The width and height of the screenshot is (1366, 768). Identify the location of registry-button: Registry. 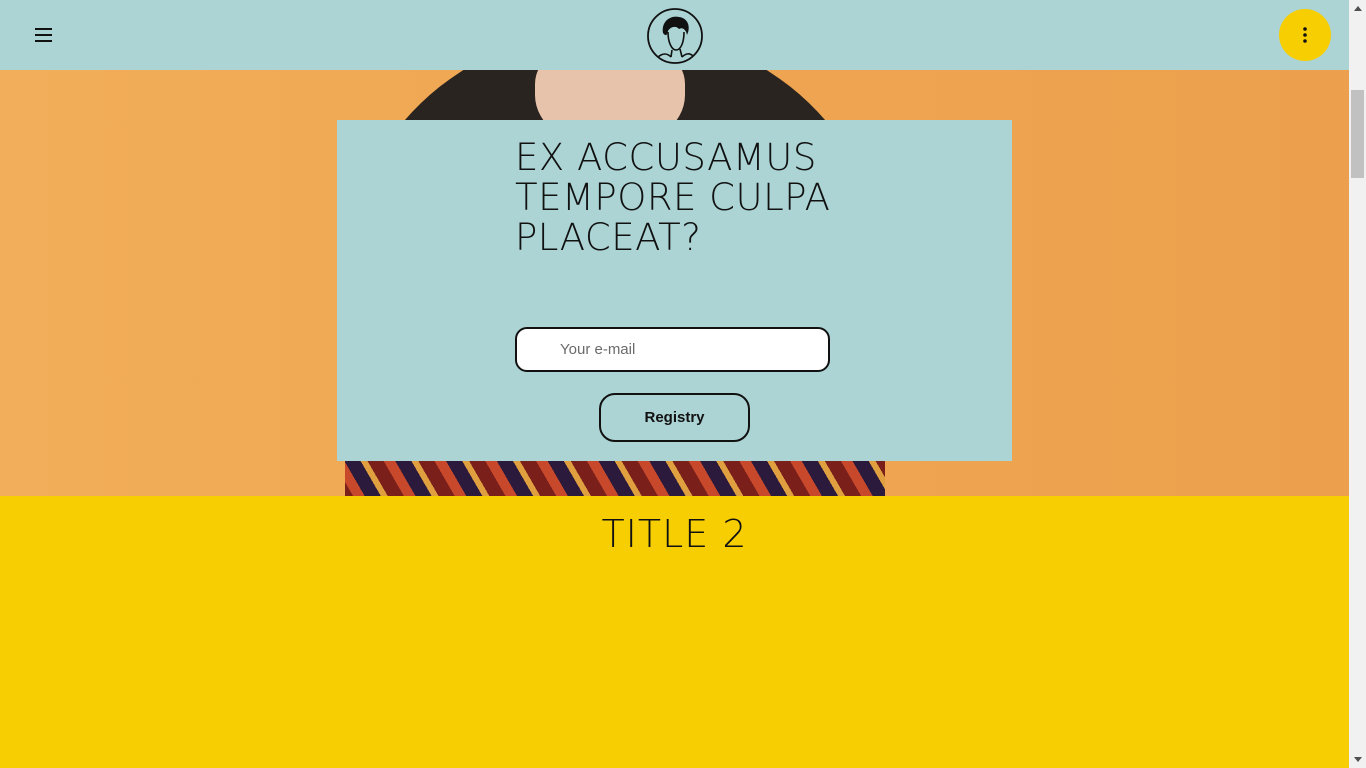
(674, 417).